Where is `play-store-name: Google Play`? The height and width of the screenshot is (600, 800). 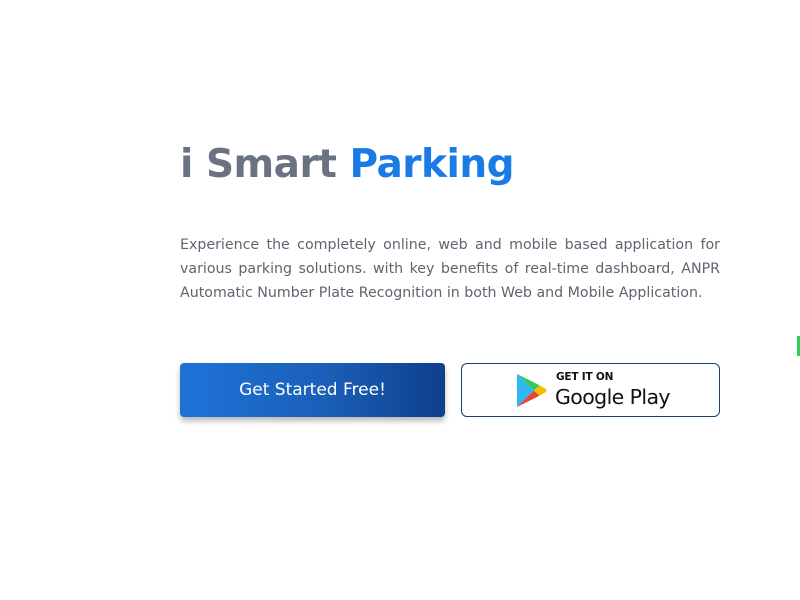 play-store-name: Google Play is located at coordinates (613, 397).